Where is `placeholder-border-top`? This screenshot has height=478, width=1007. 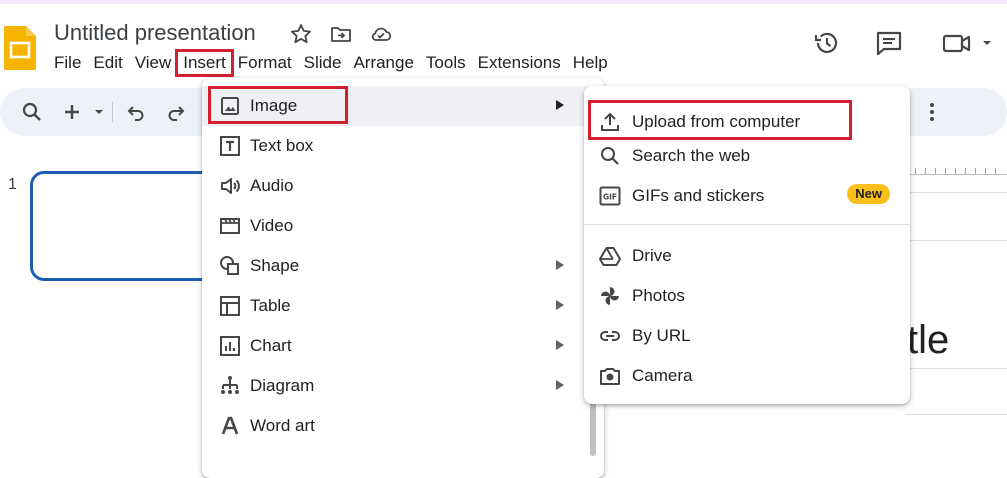 placeholder-border-top is located at coordinates (956, 240).